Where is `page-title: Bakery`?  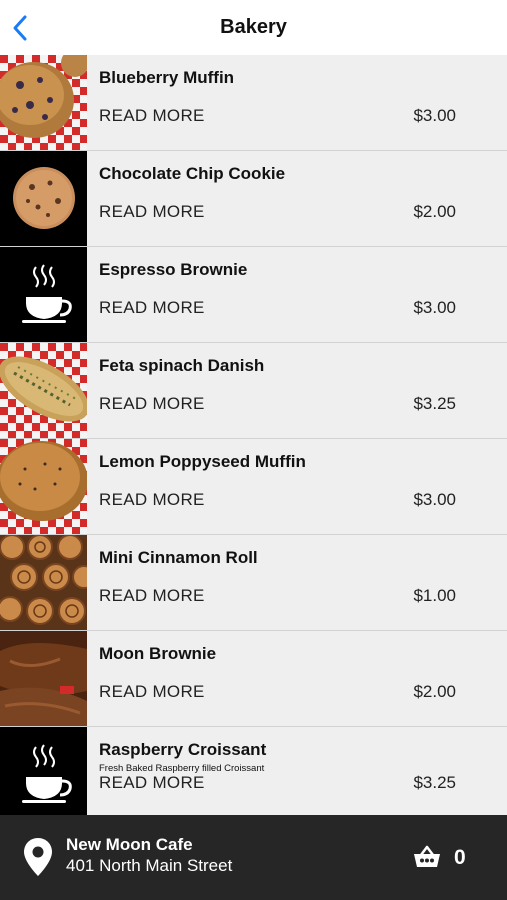 page-title: Bakery is located at coordinates (253, 27).